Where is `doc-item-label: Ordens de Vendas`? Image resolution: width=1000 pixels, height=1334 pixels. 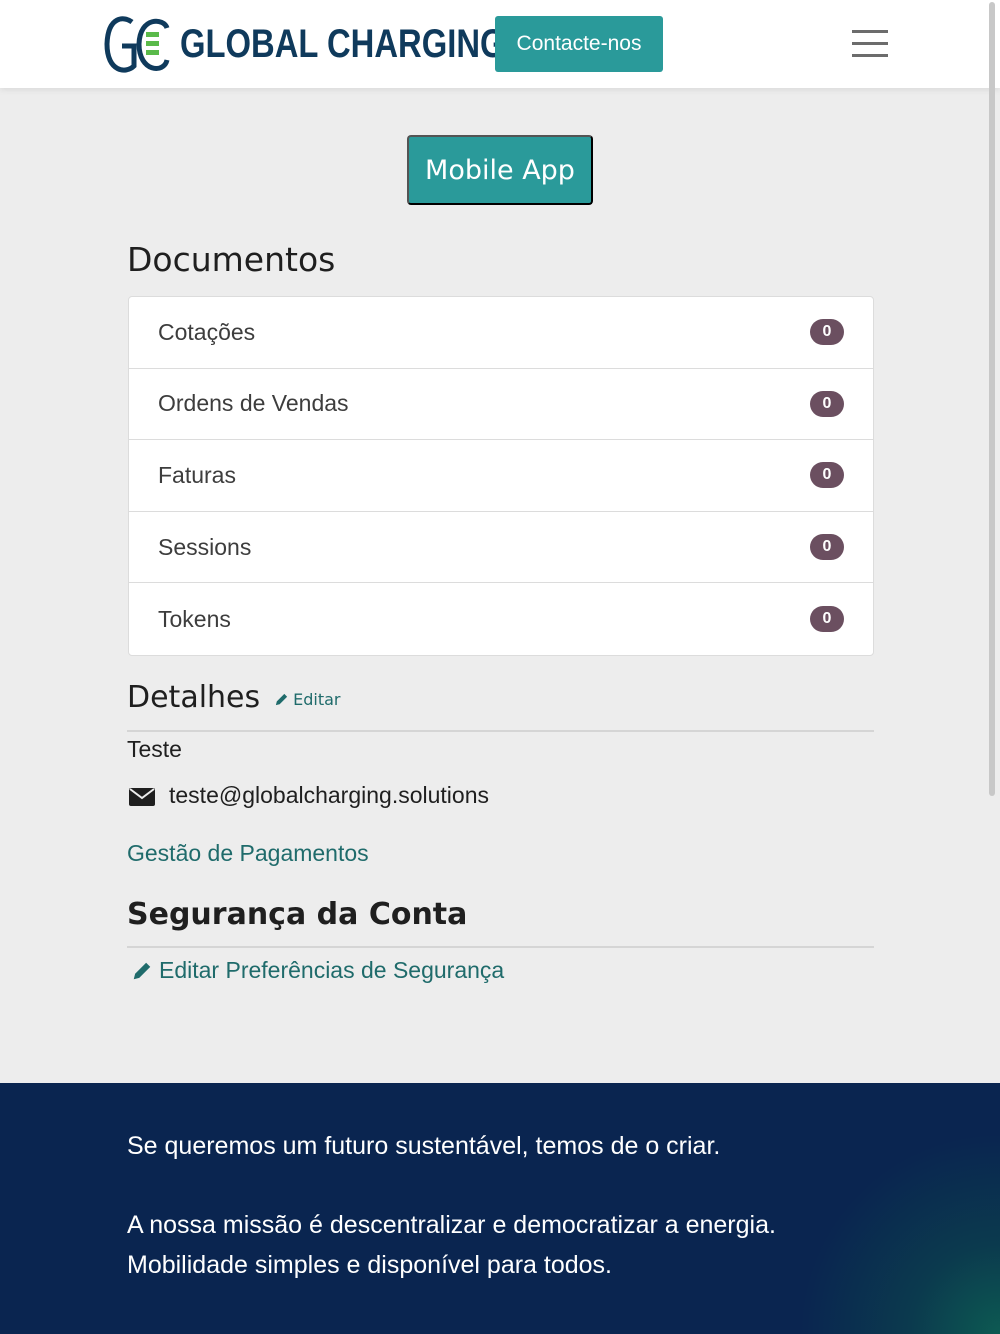
doc-item-label: Ordens de Vendas is located at coordinates (253, 403).